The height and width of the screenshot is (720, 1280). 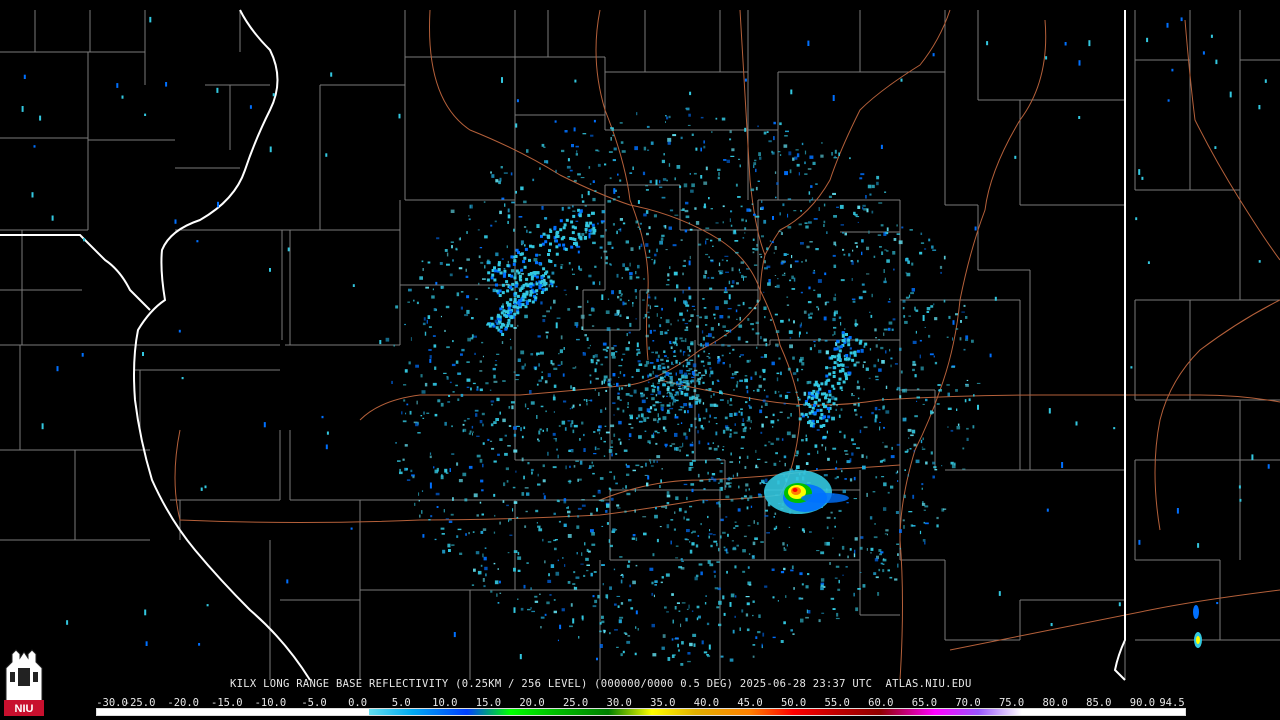 I want to click on storm-cell, so click(x=983, y=559).